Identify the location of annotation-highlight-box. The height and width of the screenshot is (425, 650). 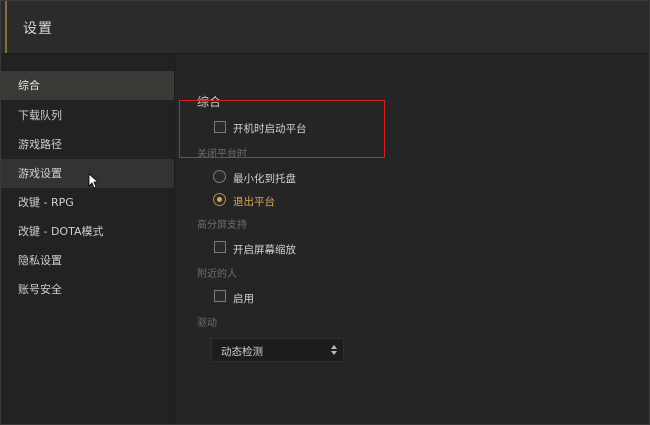
(282, 129).